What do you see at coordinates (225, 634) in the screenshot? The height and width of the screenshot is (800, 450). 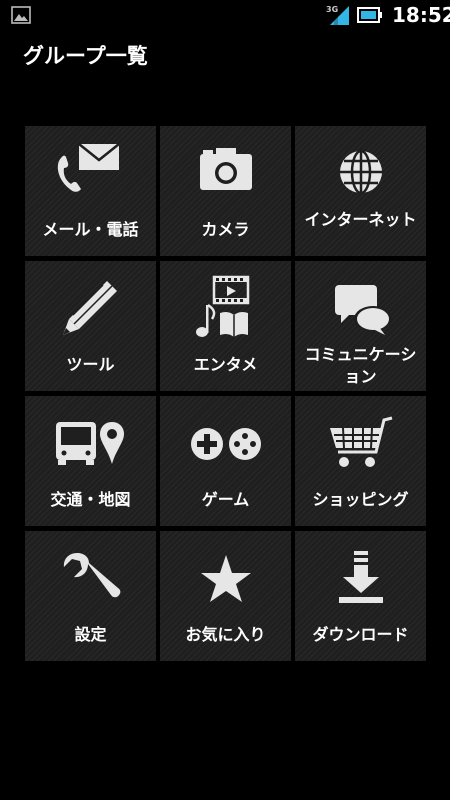 I see `tile-label: お気に入り` at bounding box center [225, 634].